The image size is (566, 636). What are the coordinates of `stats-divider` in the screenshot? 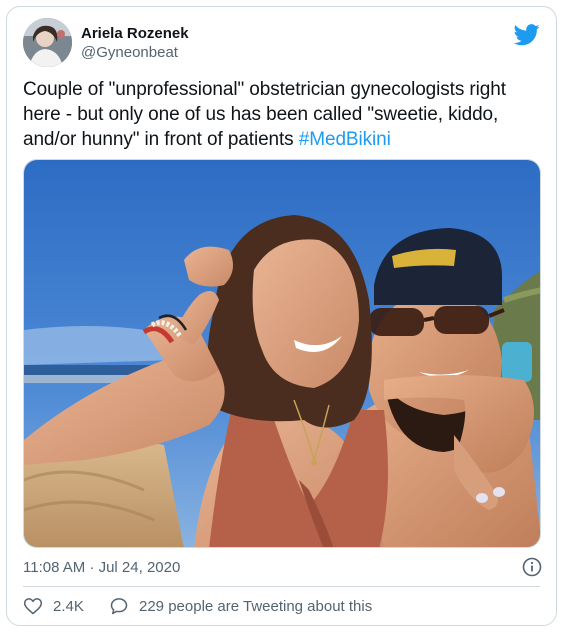 It's located at (281, 586).